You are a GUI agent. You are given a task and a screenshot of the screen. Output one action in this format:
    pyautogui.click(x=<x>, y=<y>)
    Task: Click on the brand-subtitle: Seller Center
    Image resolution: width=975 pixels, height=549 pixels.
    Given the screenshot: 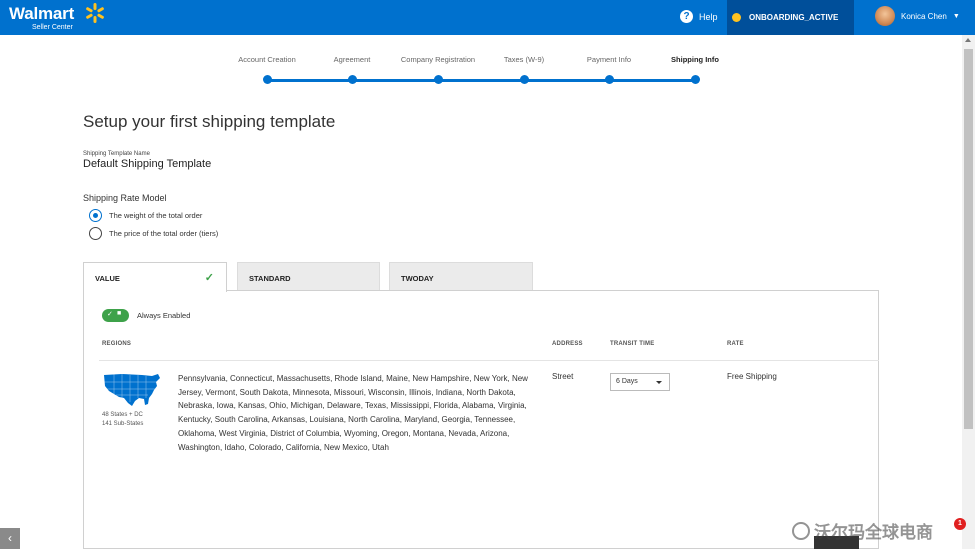 What is the action you would take?
    pyautogui.click(x=52, y=27)
    